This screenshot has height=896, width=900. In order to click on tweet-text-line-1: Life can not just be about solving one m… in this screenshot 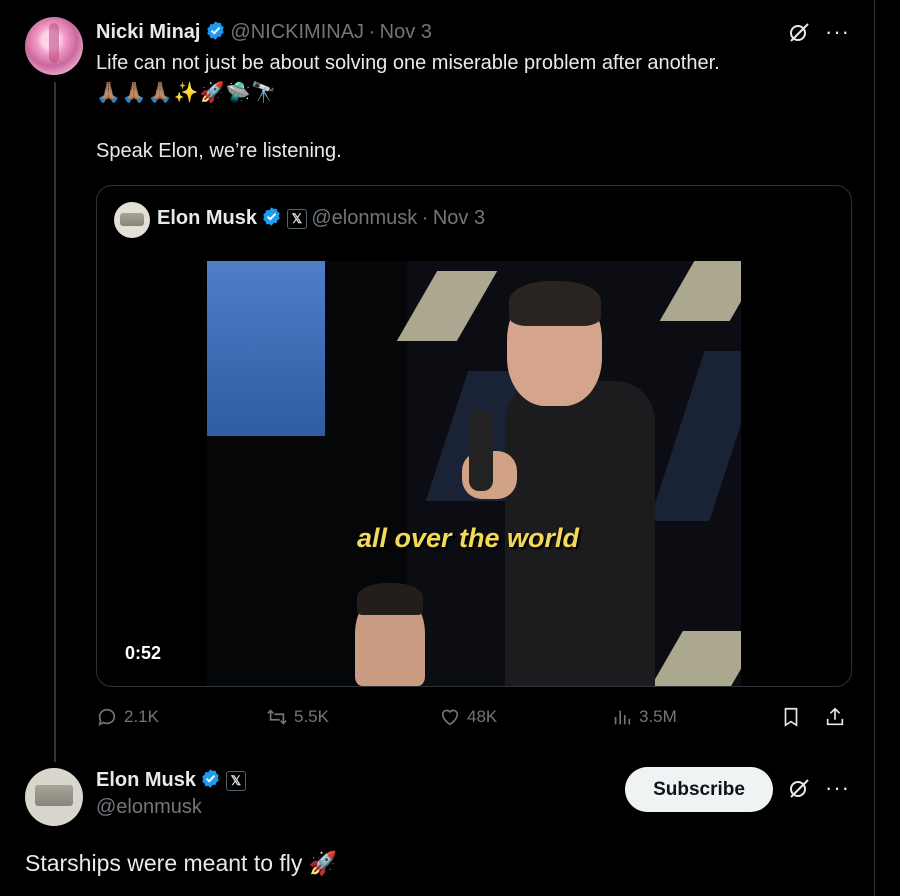, I will do `click(408, 63)`.